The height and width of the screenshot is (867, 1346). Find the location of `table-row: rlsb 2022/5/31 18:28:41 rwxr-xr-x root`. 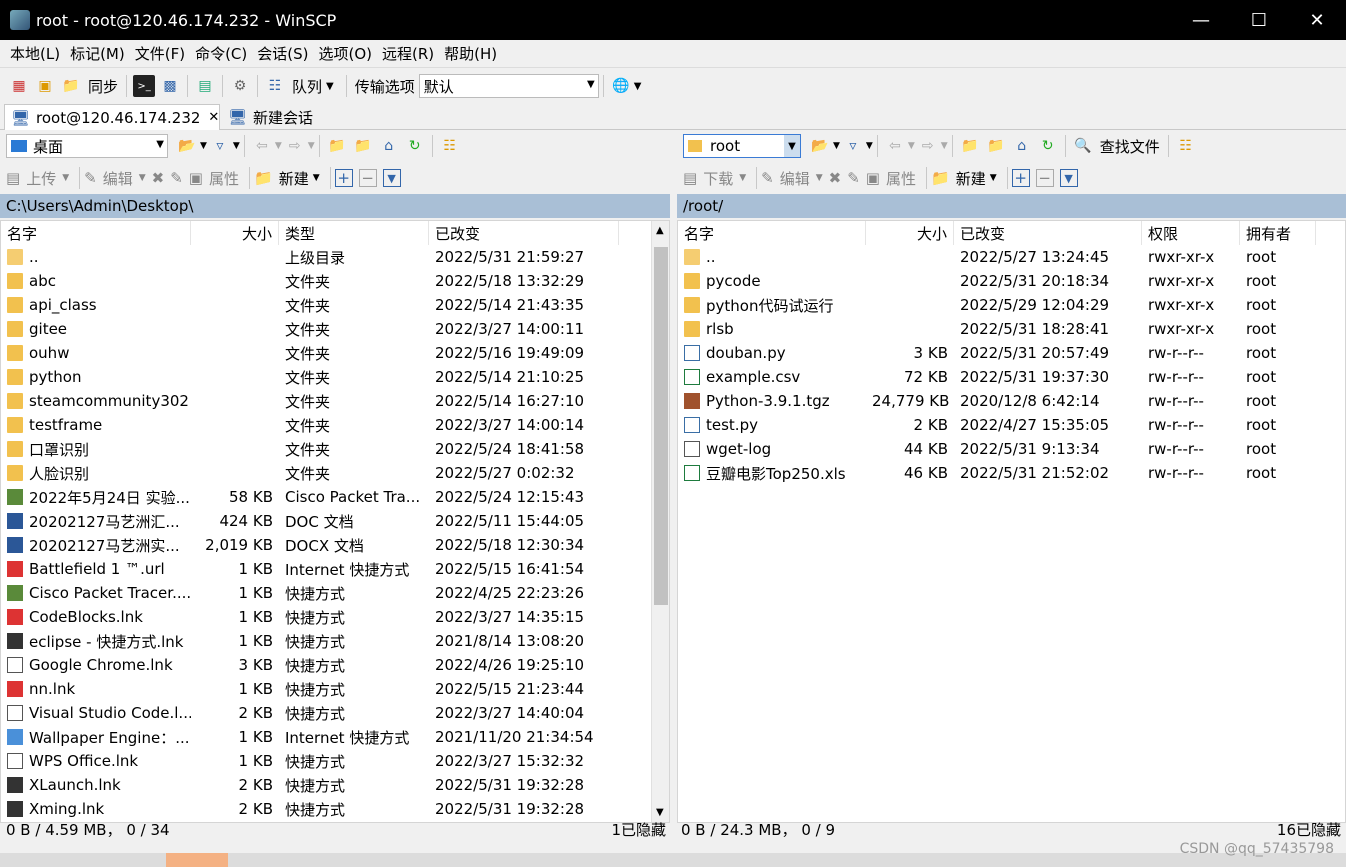

table-row: rlsb 2022/5/31 18:28:41 rwxr-xr-x root is located at coordinates (1011, 329).